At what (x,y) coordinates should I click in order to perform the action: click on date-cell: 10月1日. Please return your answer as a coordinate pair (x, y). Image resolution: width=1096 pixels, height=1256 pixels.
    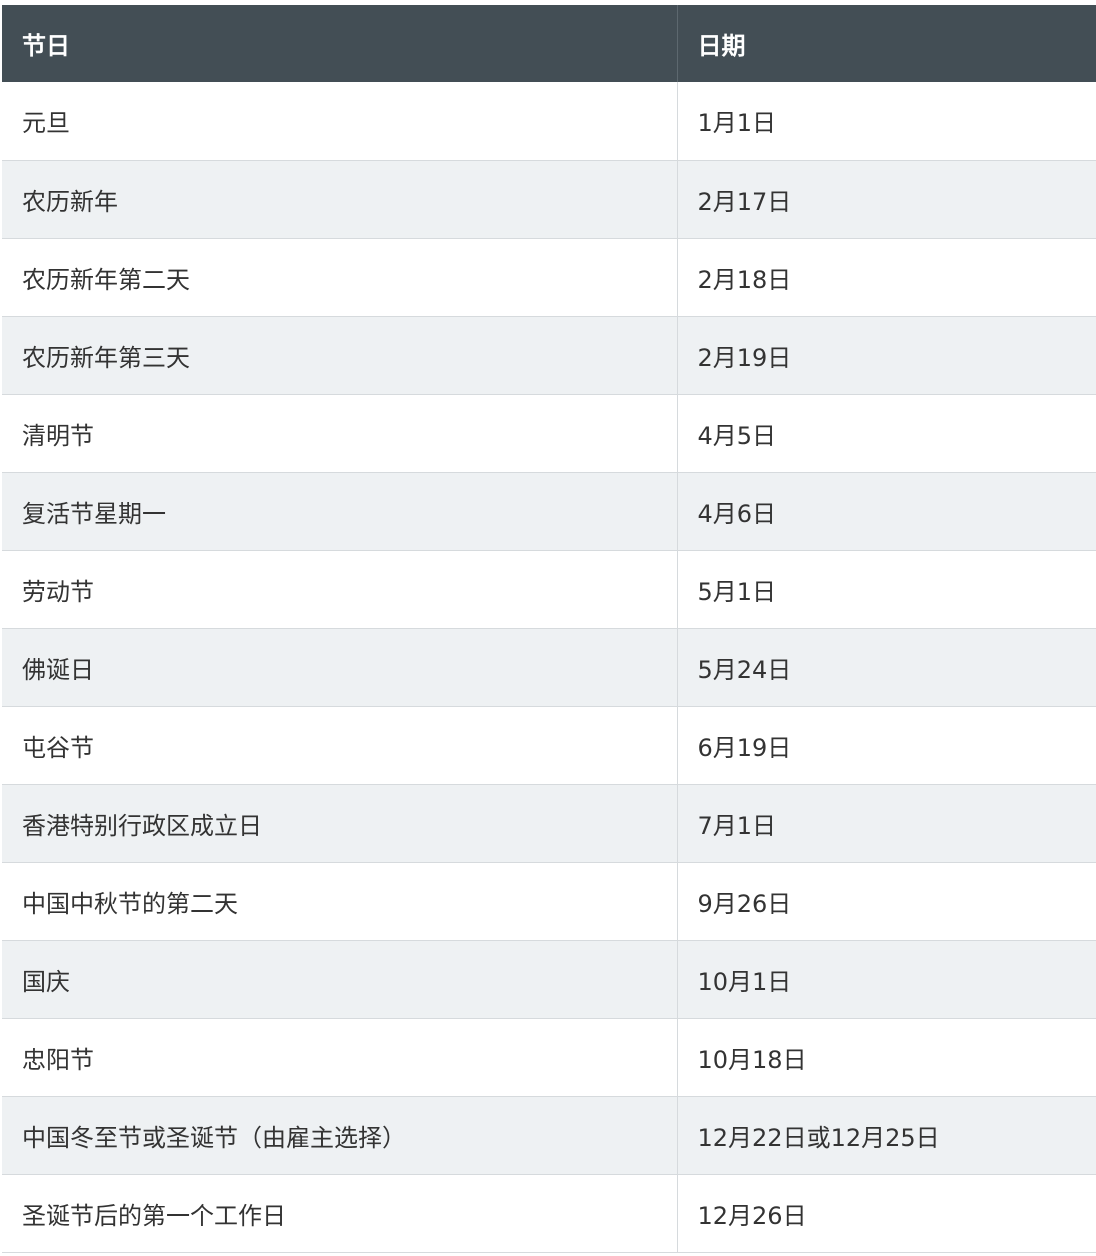
    Looking at the image, I should click on (886, 979).